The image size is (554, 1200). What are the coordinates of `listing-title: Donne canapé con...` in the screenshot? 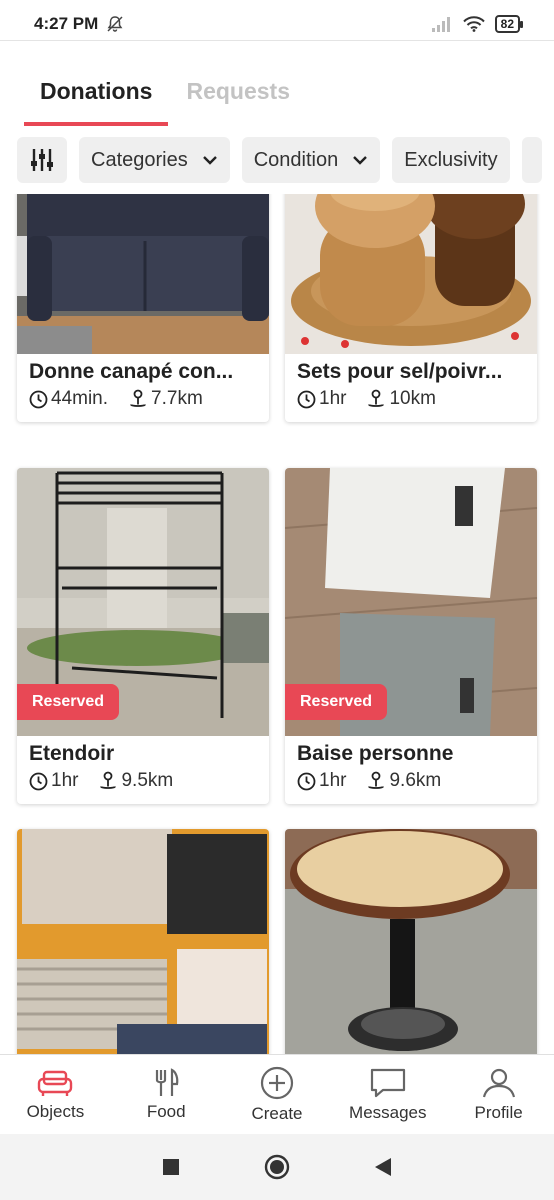 It's located at (131, 371).